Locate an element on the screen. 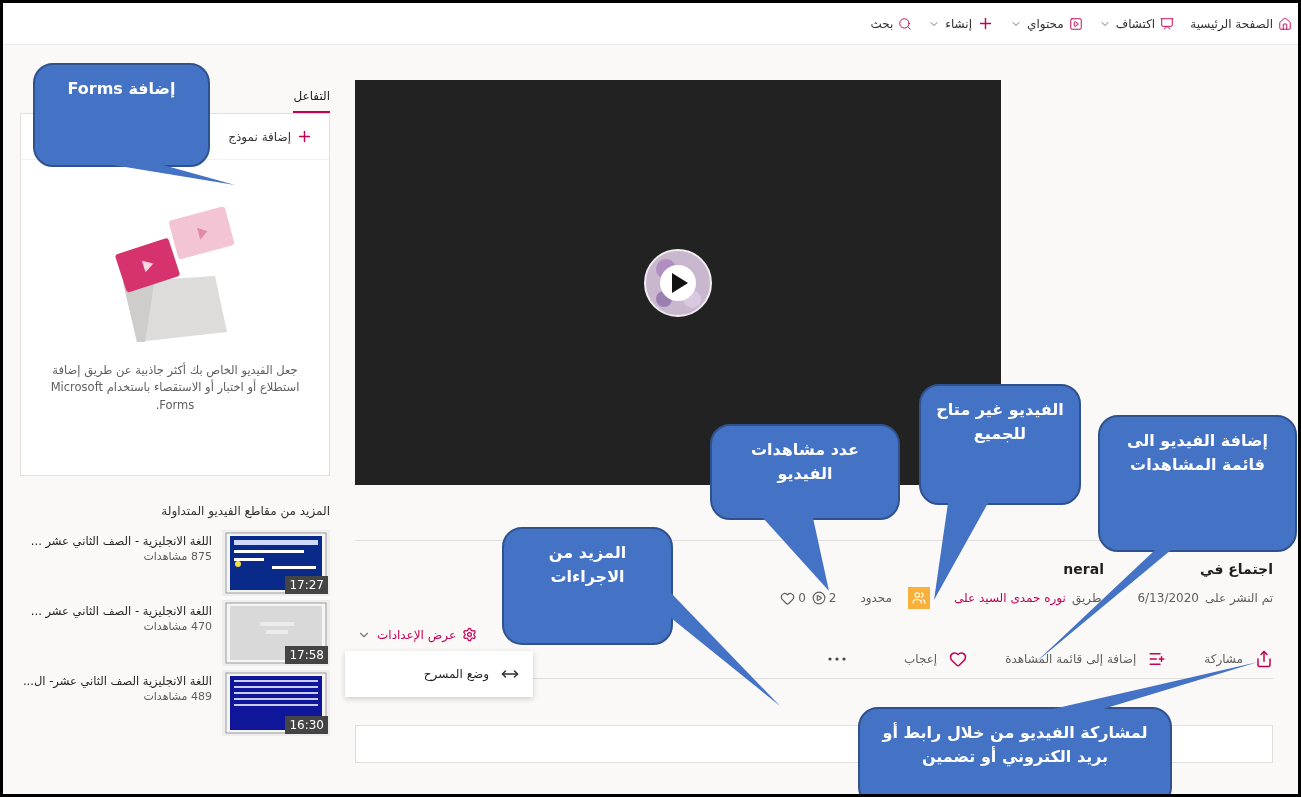 This screenshot has width=1301, height=797. annotation-tooltip: الفيديو غير متاح للجميع is located at coordinates (1000, 444).